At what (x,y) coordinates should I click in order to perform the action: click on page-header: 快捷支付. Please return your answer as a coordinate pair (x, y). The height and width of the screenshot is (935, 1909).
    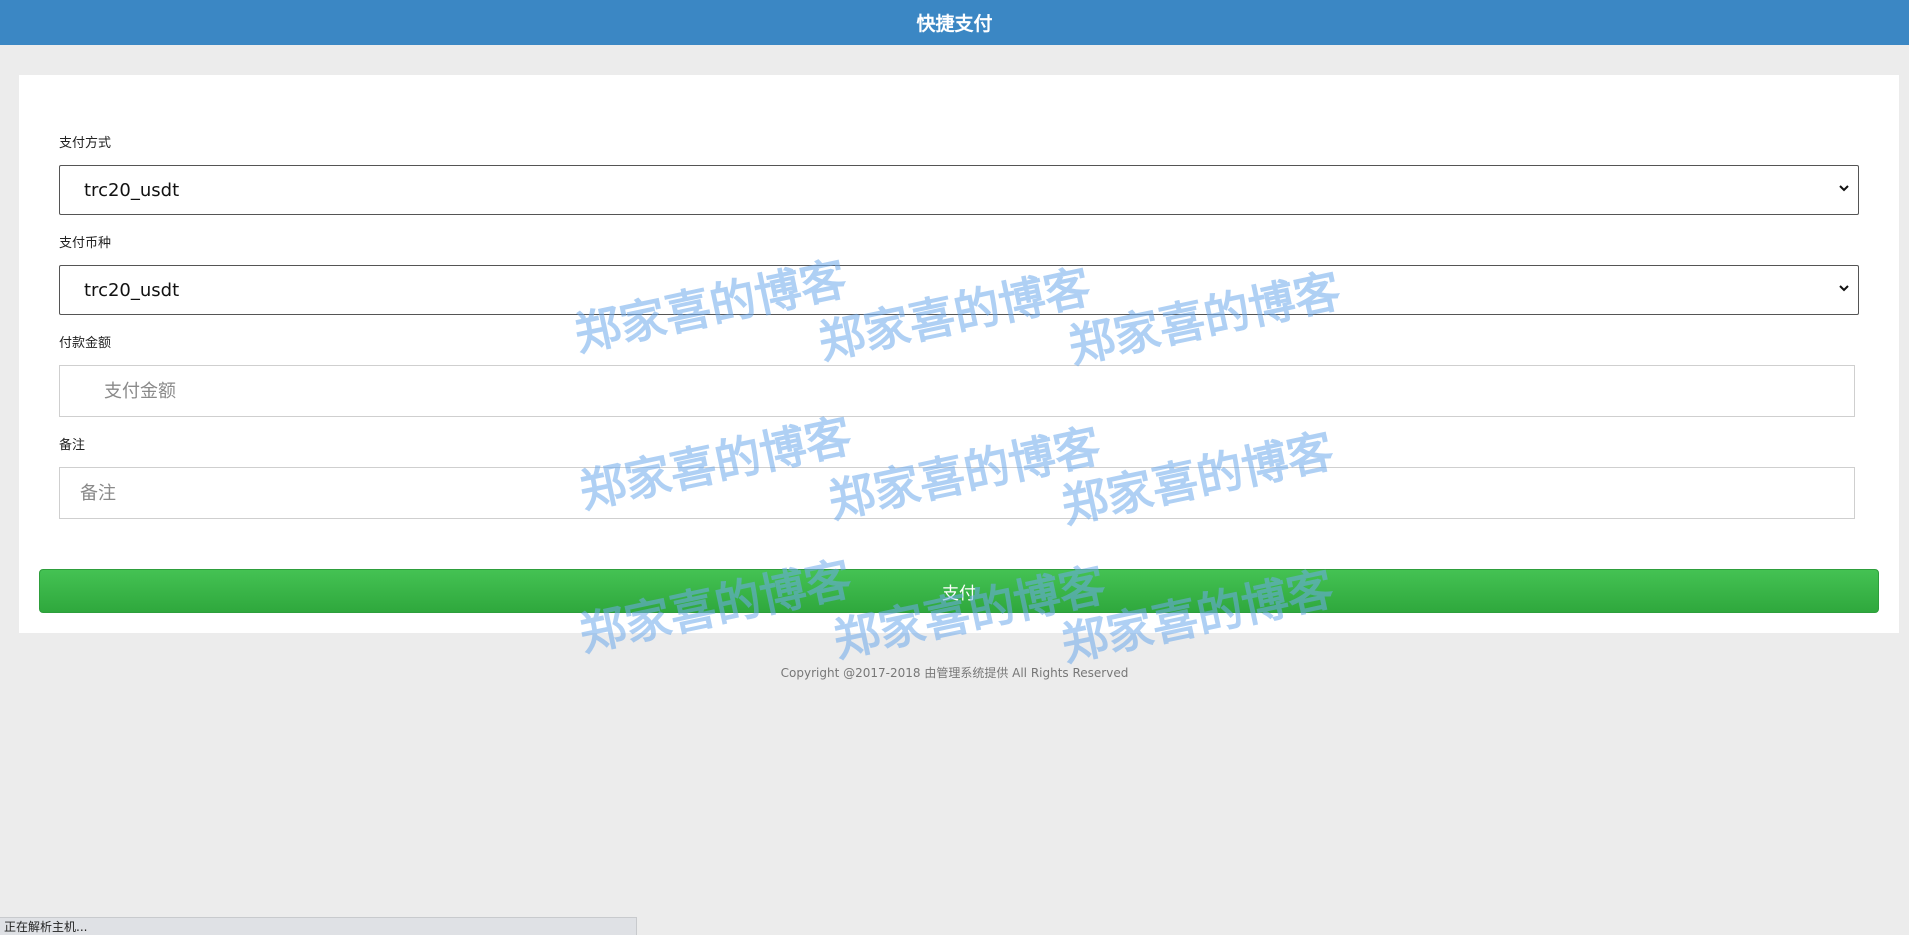
    Looking at the image, I should click on (954, 22).